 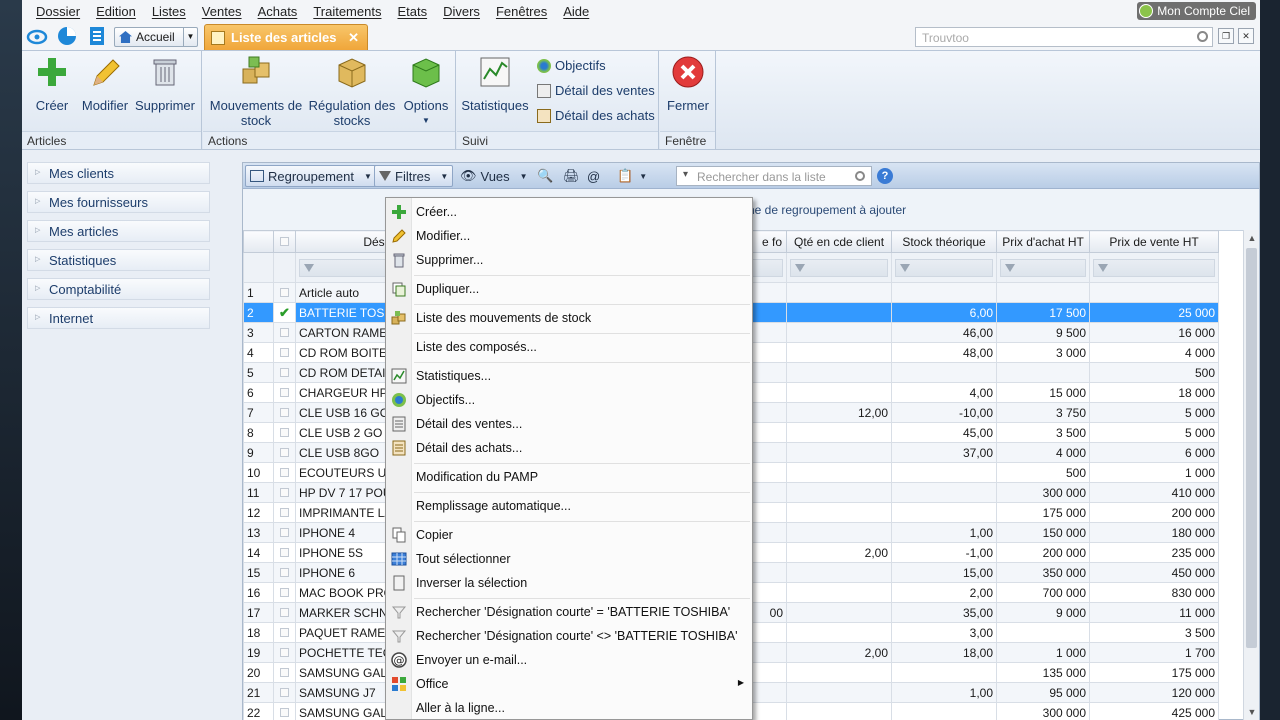 What do you see at coordinates (1043, 241) in the screenshot?
I see `column-header-prix-achat: Prix d'achat HT` at bounding box center [1043, 241].